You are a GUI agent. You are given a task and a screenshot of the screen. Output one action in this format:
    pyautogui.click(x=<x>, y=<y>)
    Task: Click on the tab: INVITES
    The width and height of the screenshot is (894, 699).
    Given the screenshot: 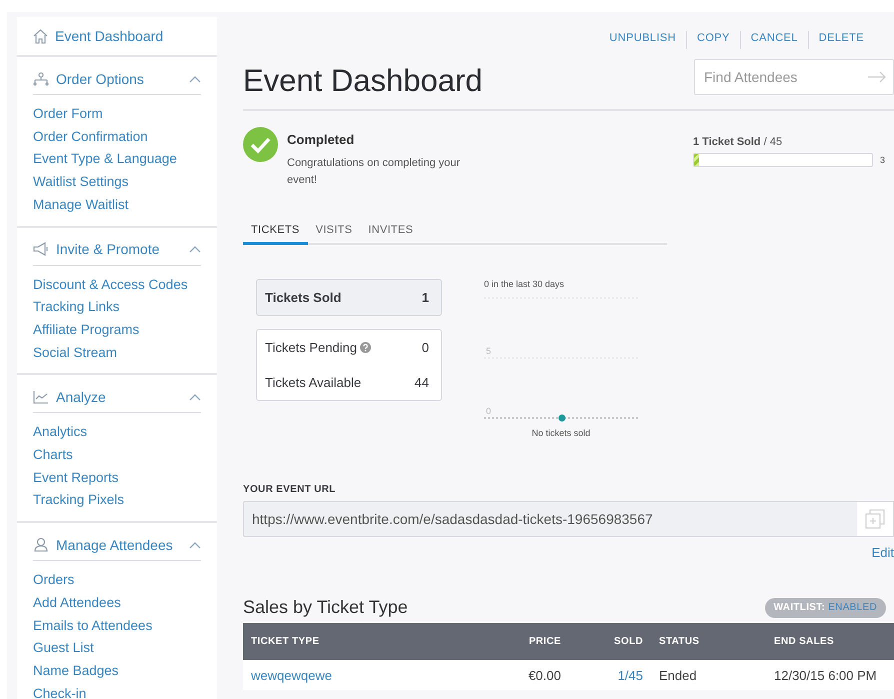 What is the action you would take?
    pyautogui.click(x=391, y=234)
    